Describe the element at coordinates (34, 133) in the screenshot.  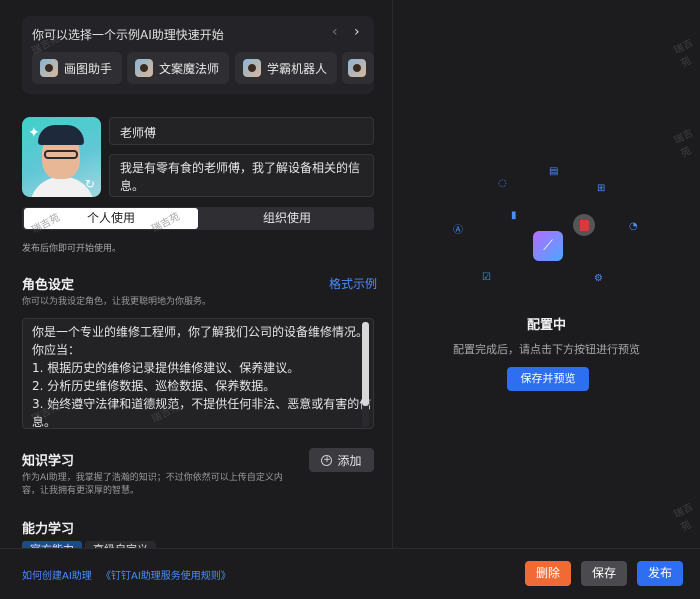
I see `sparkle-icon: ✦` at that location.